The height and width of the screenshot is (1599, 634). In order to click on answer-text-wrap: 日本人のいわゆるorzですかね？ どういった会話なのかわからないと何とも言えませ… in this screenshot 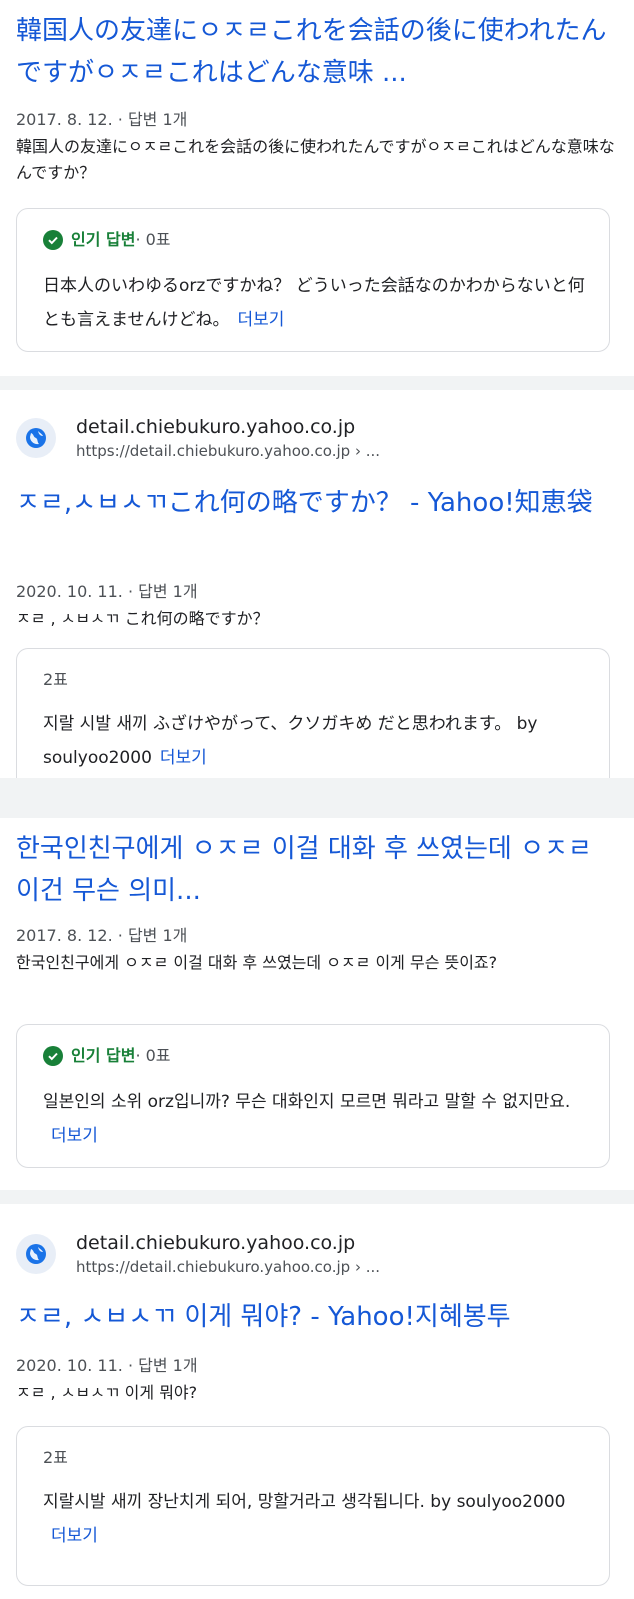, I will do `click(314, 303)`.